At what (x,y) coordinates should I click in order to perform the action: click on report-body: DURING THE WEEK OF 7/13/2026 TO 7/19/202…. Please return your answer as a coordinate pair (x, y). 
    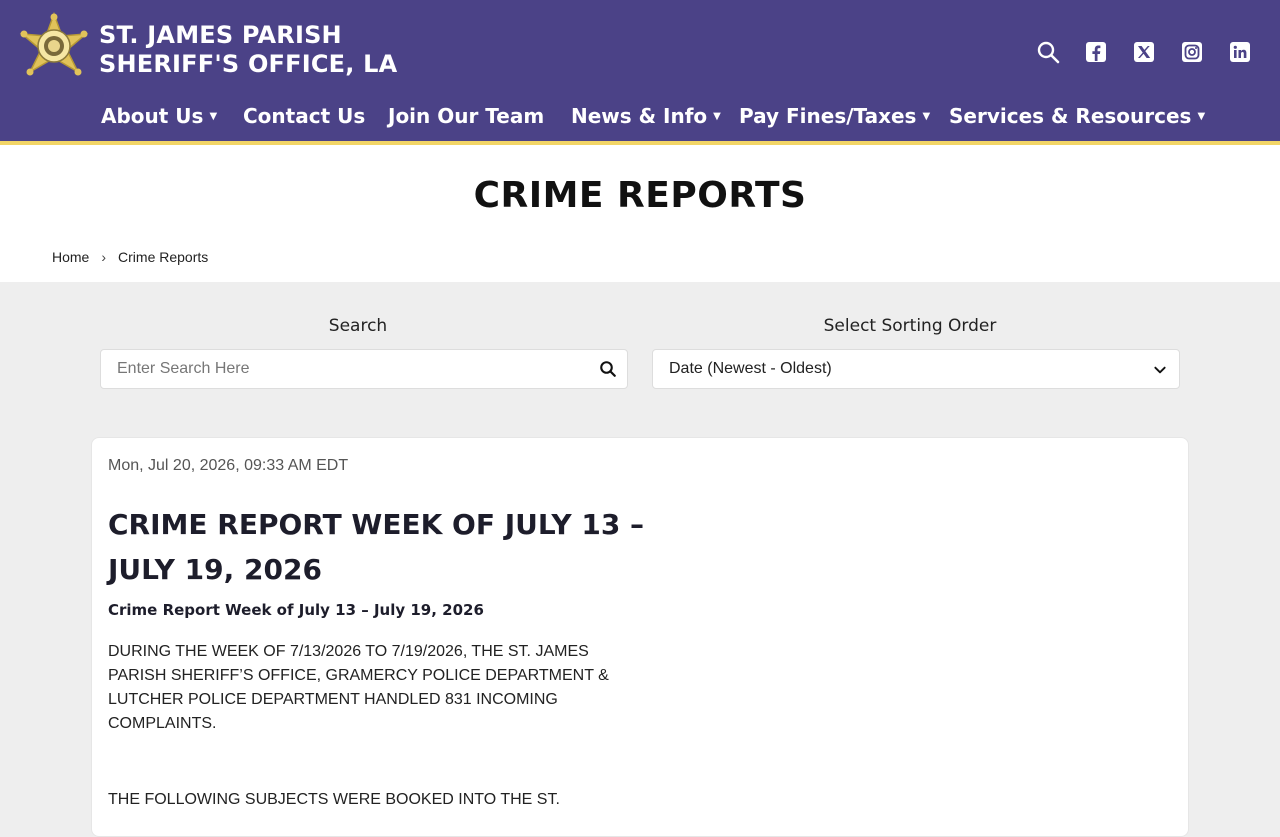
    Looking at the image, I should click on (358, 687).